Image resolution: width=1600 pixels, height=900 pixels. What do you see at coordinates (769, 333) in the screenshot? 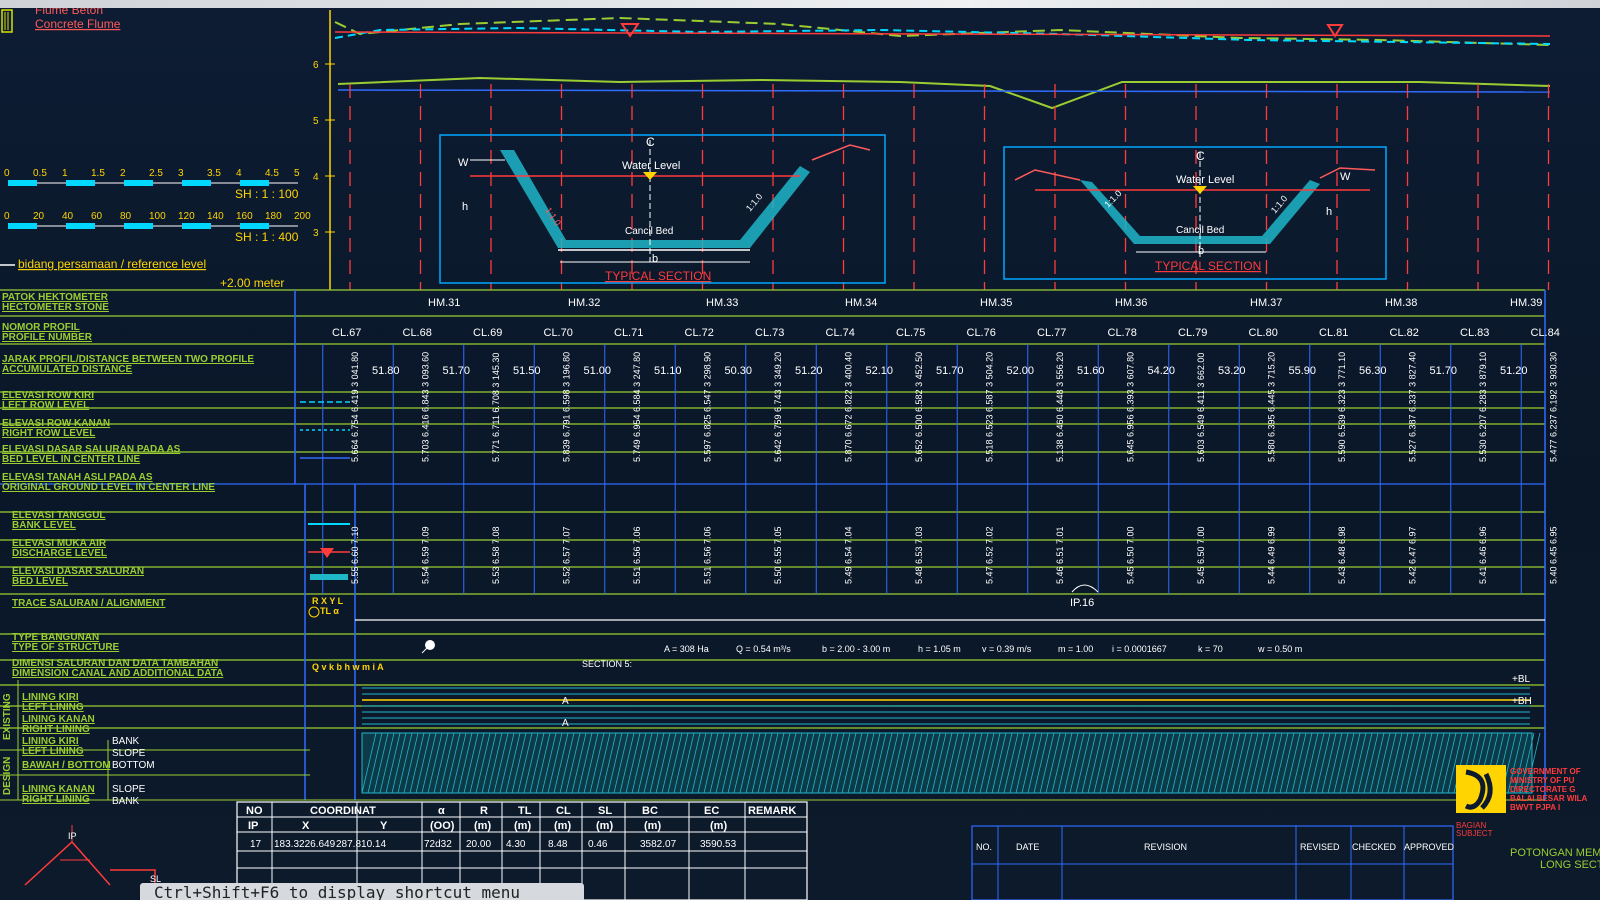
I see `cl-label: CL.73` at bounding box center [769, 333].